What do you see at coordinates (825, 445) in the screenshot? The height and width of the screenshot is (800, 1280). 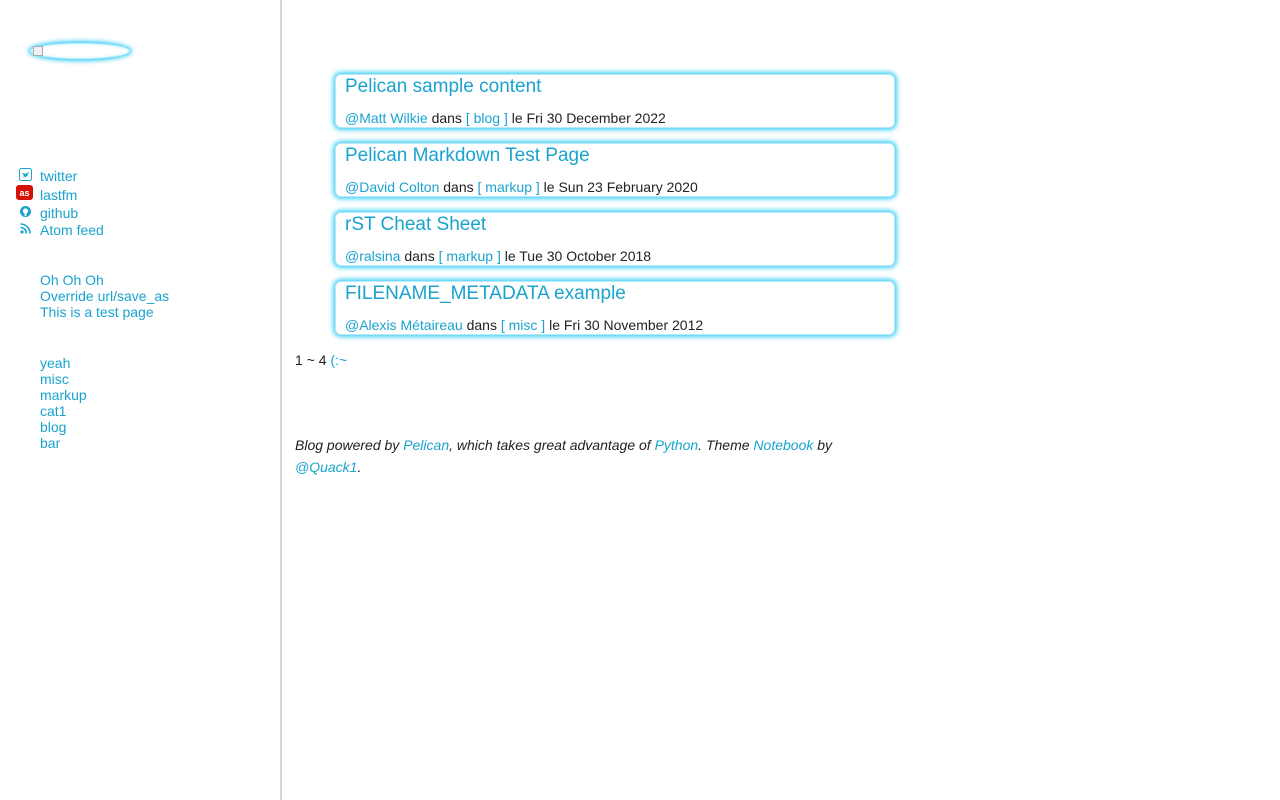 I see `footer-by: by` at bounding box center [825, 445].